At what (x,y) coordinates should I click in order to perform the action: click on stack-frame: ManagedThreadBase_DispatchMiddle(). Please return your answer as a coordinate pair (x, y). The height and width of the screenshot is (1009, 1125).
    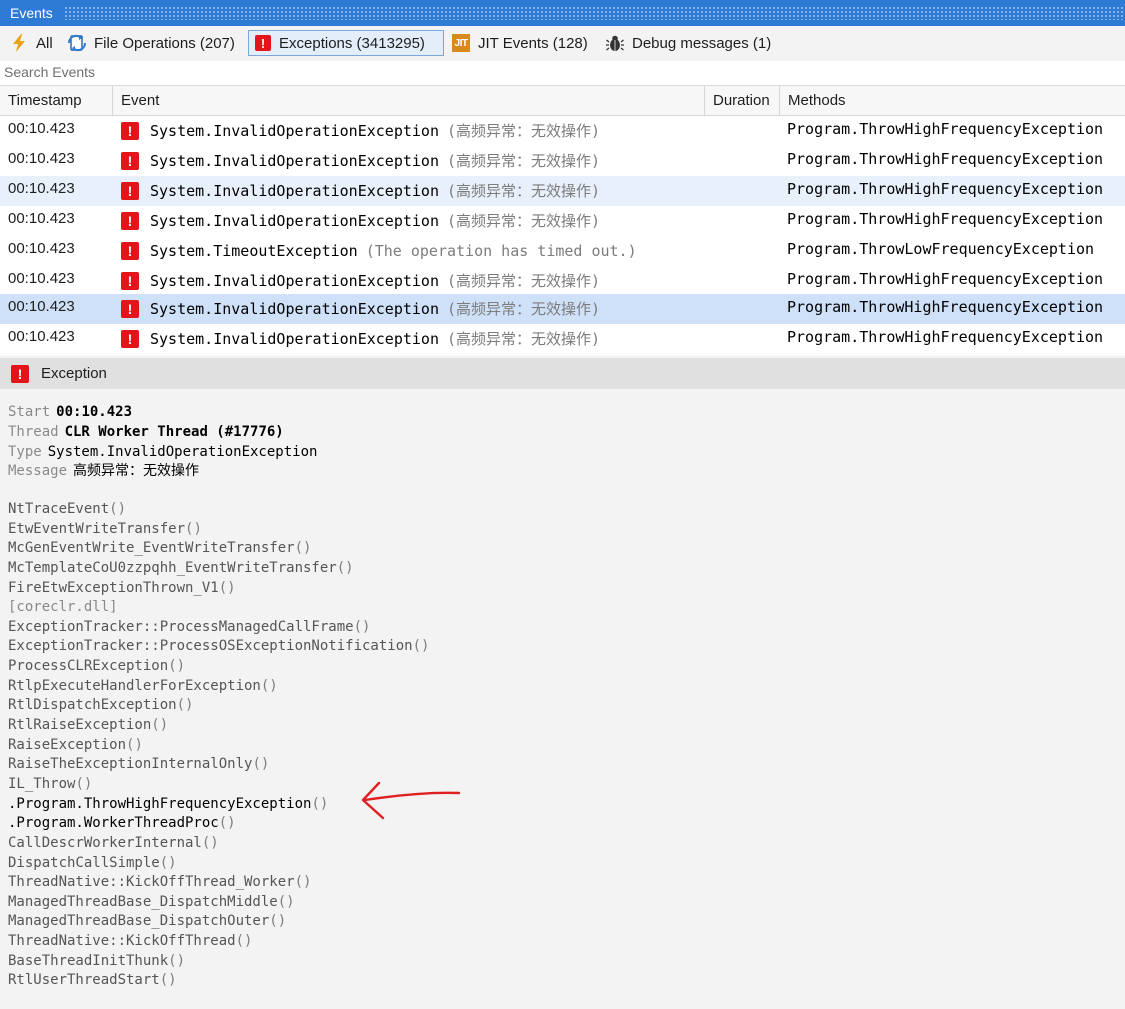
    Looking at the image, I should click on (218, 903).